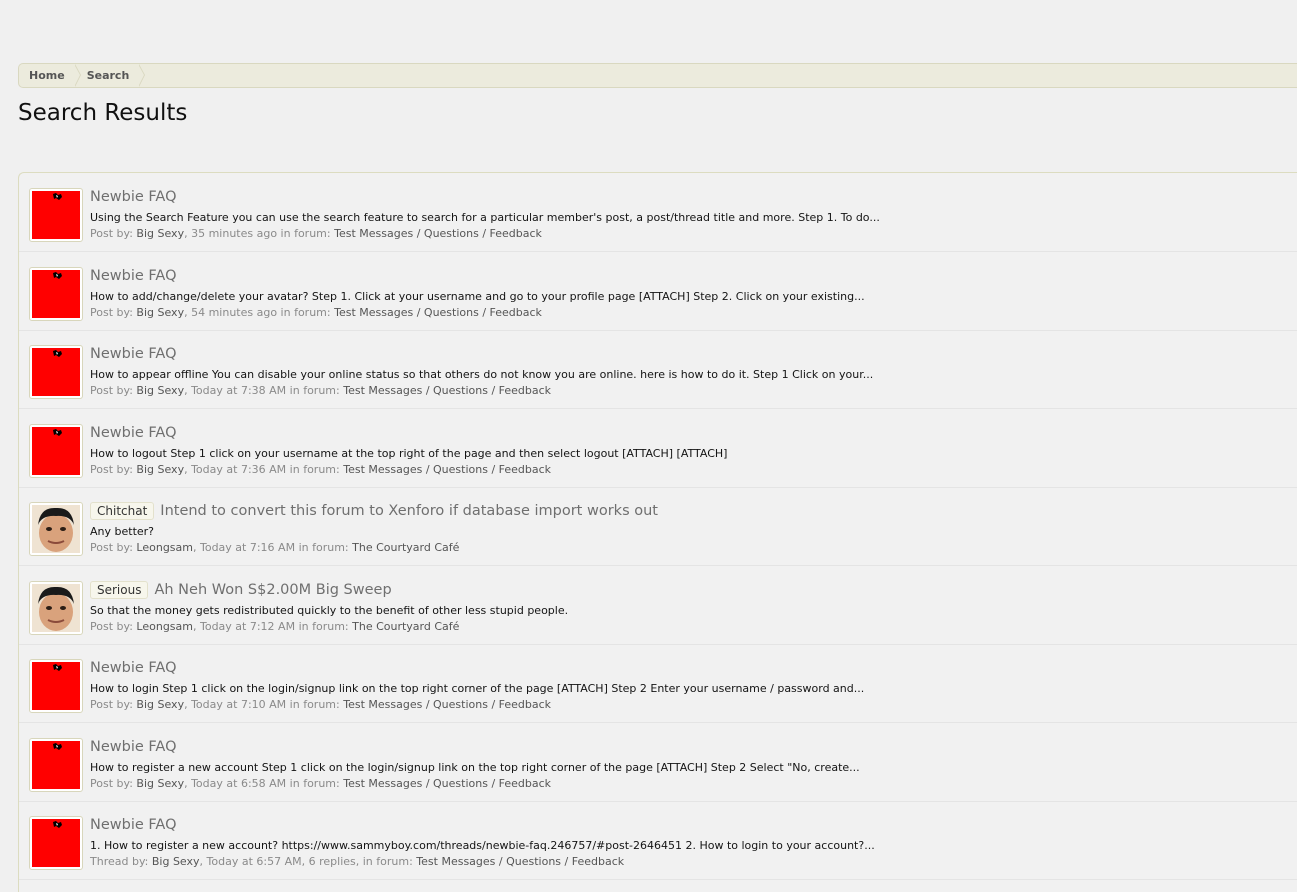  Describe the element at coordinates (122, 531) in the screenshot. I see `result-snippet: Any better?` at that location.